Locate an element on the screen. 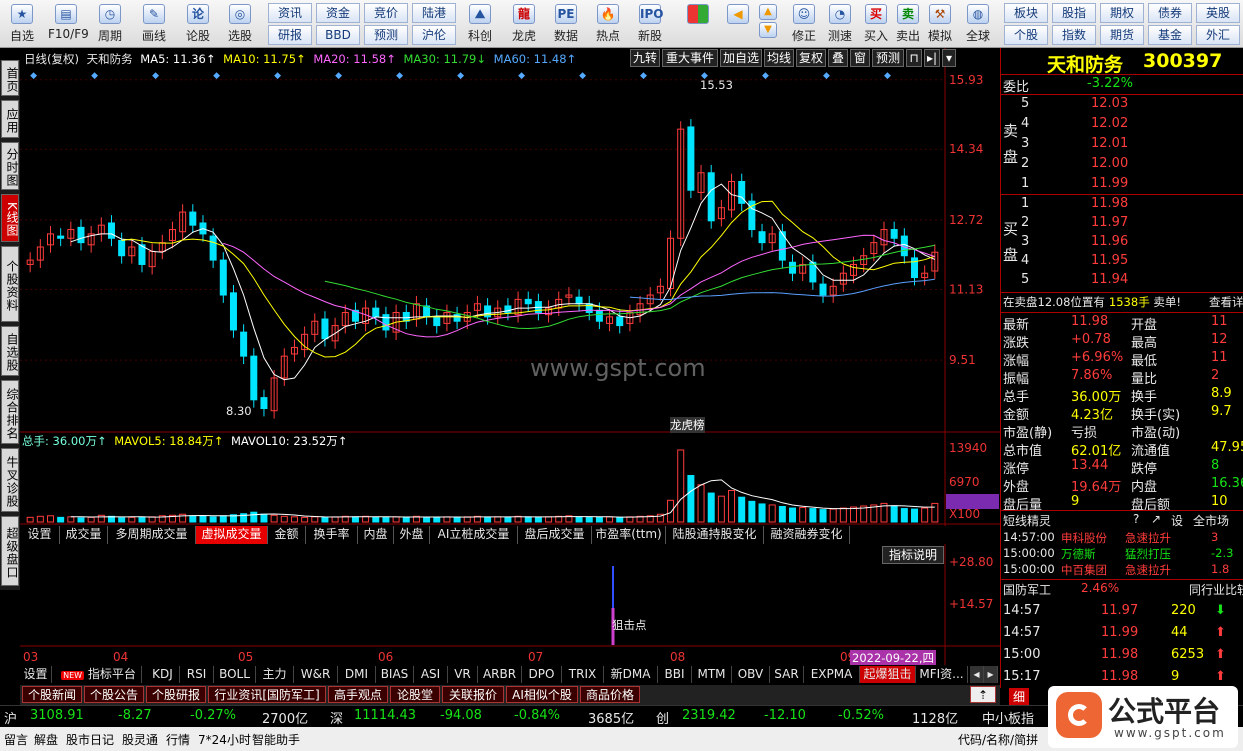  futures-button: 期货 is located at coordinates (1122, 35).